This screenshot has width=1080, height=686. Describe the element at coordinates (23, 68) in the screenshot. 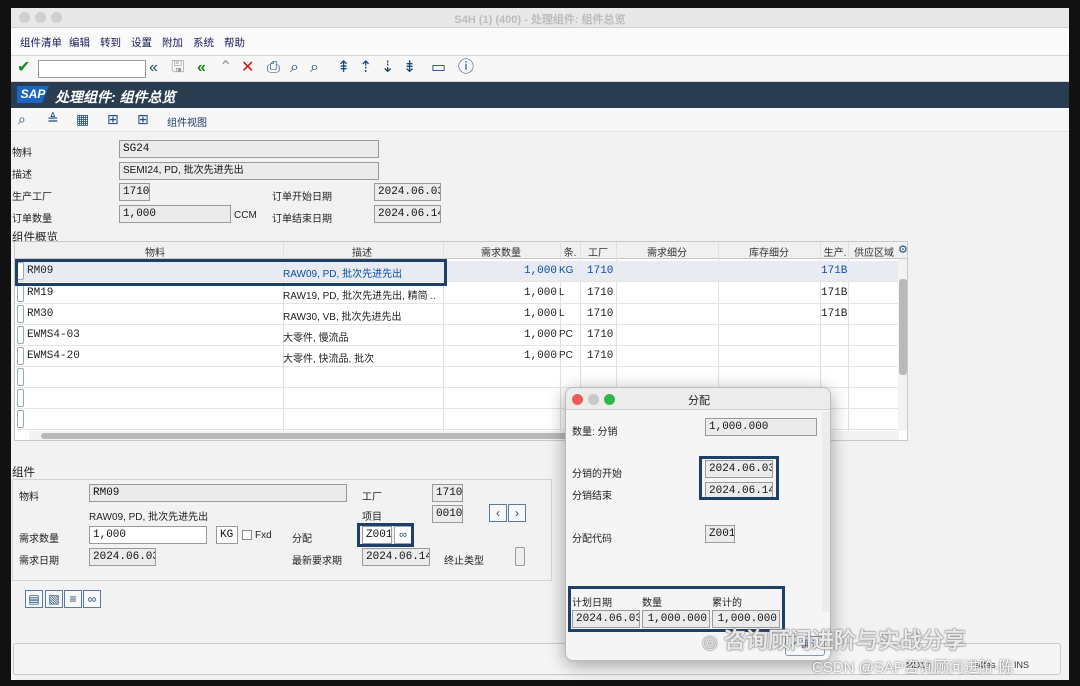

I see `enter-check-icon: ✔` at that location.